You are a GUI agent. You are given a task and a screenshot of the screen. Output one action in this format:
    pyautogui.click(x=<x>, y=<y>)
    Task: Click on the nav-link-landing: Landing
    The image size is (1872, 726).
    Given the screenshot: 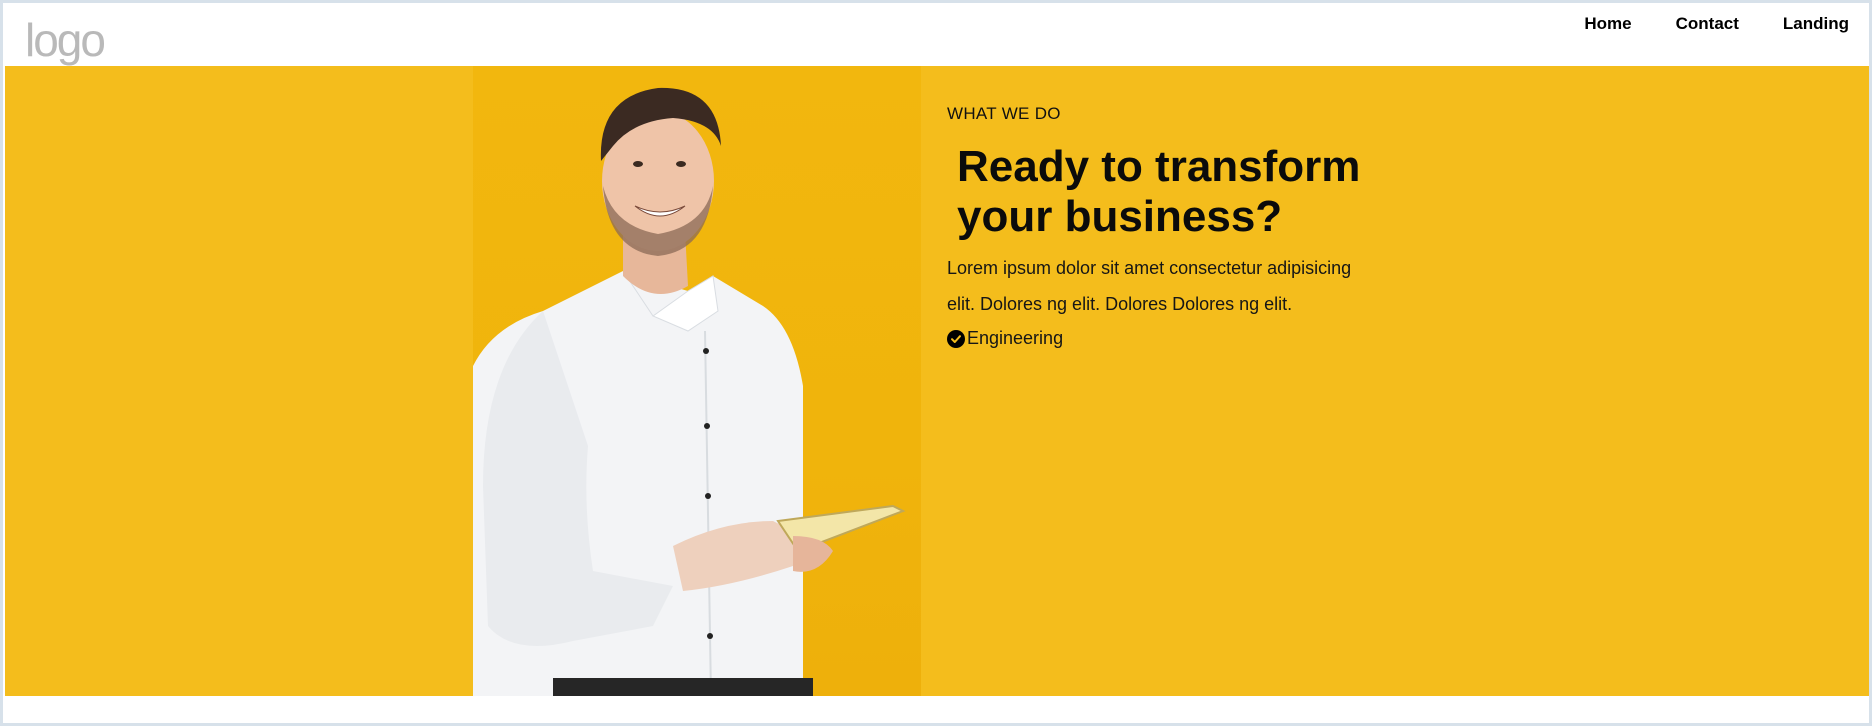 What is the action you would take?
    pyautogui.click(x=1816, y=24)
    